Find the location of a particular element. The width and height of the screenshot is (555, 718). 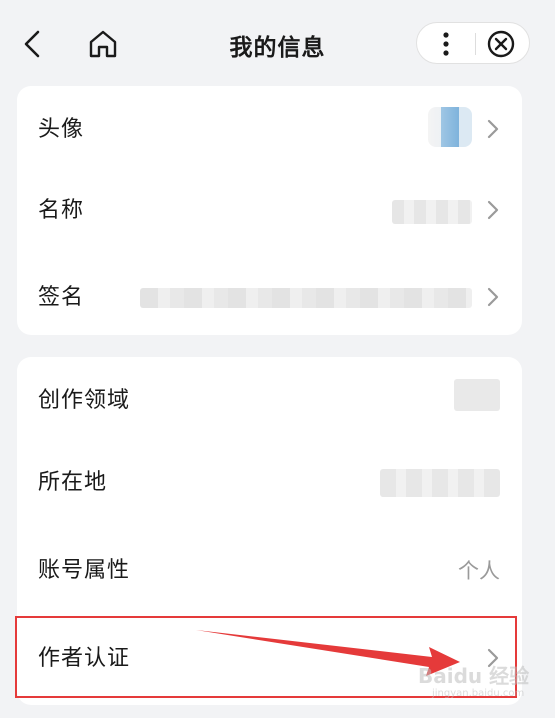

capsule-divider is located at coordinates (475, 44).